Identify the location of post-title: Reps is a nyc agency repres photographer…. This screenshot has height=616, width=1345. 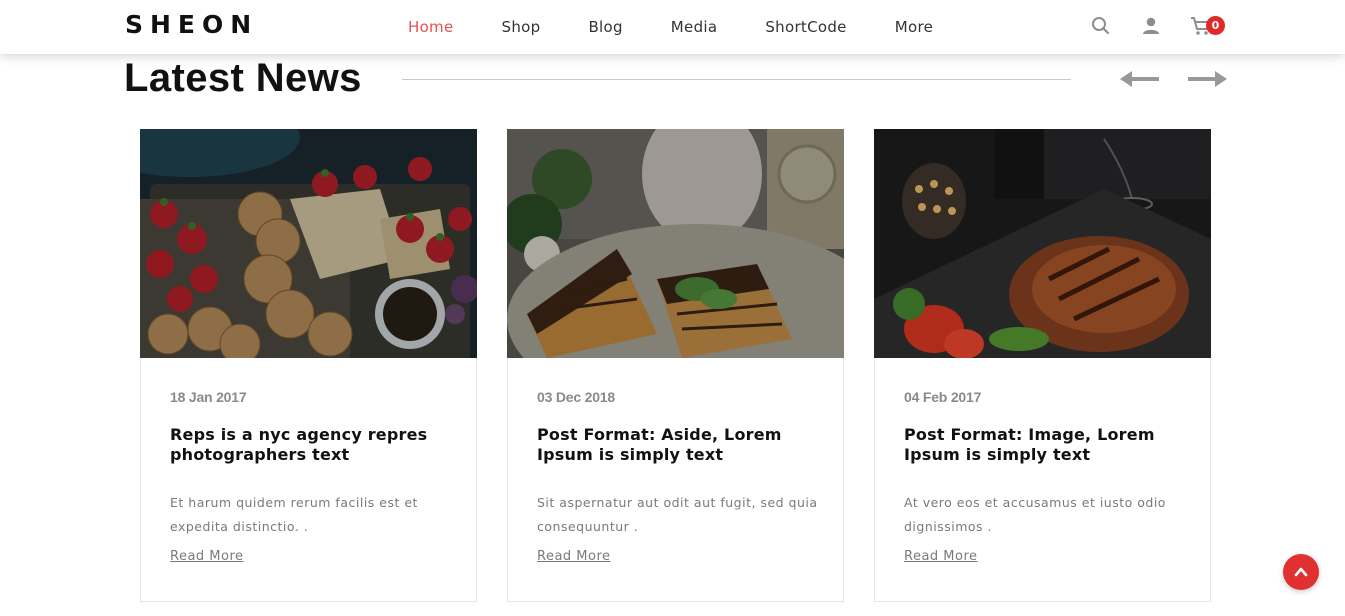
(315, 445).